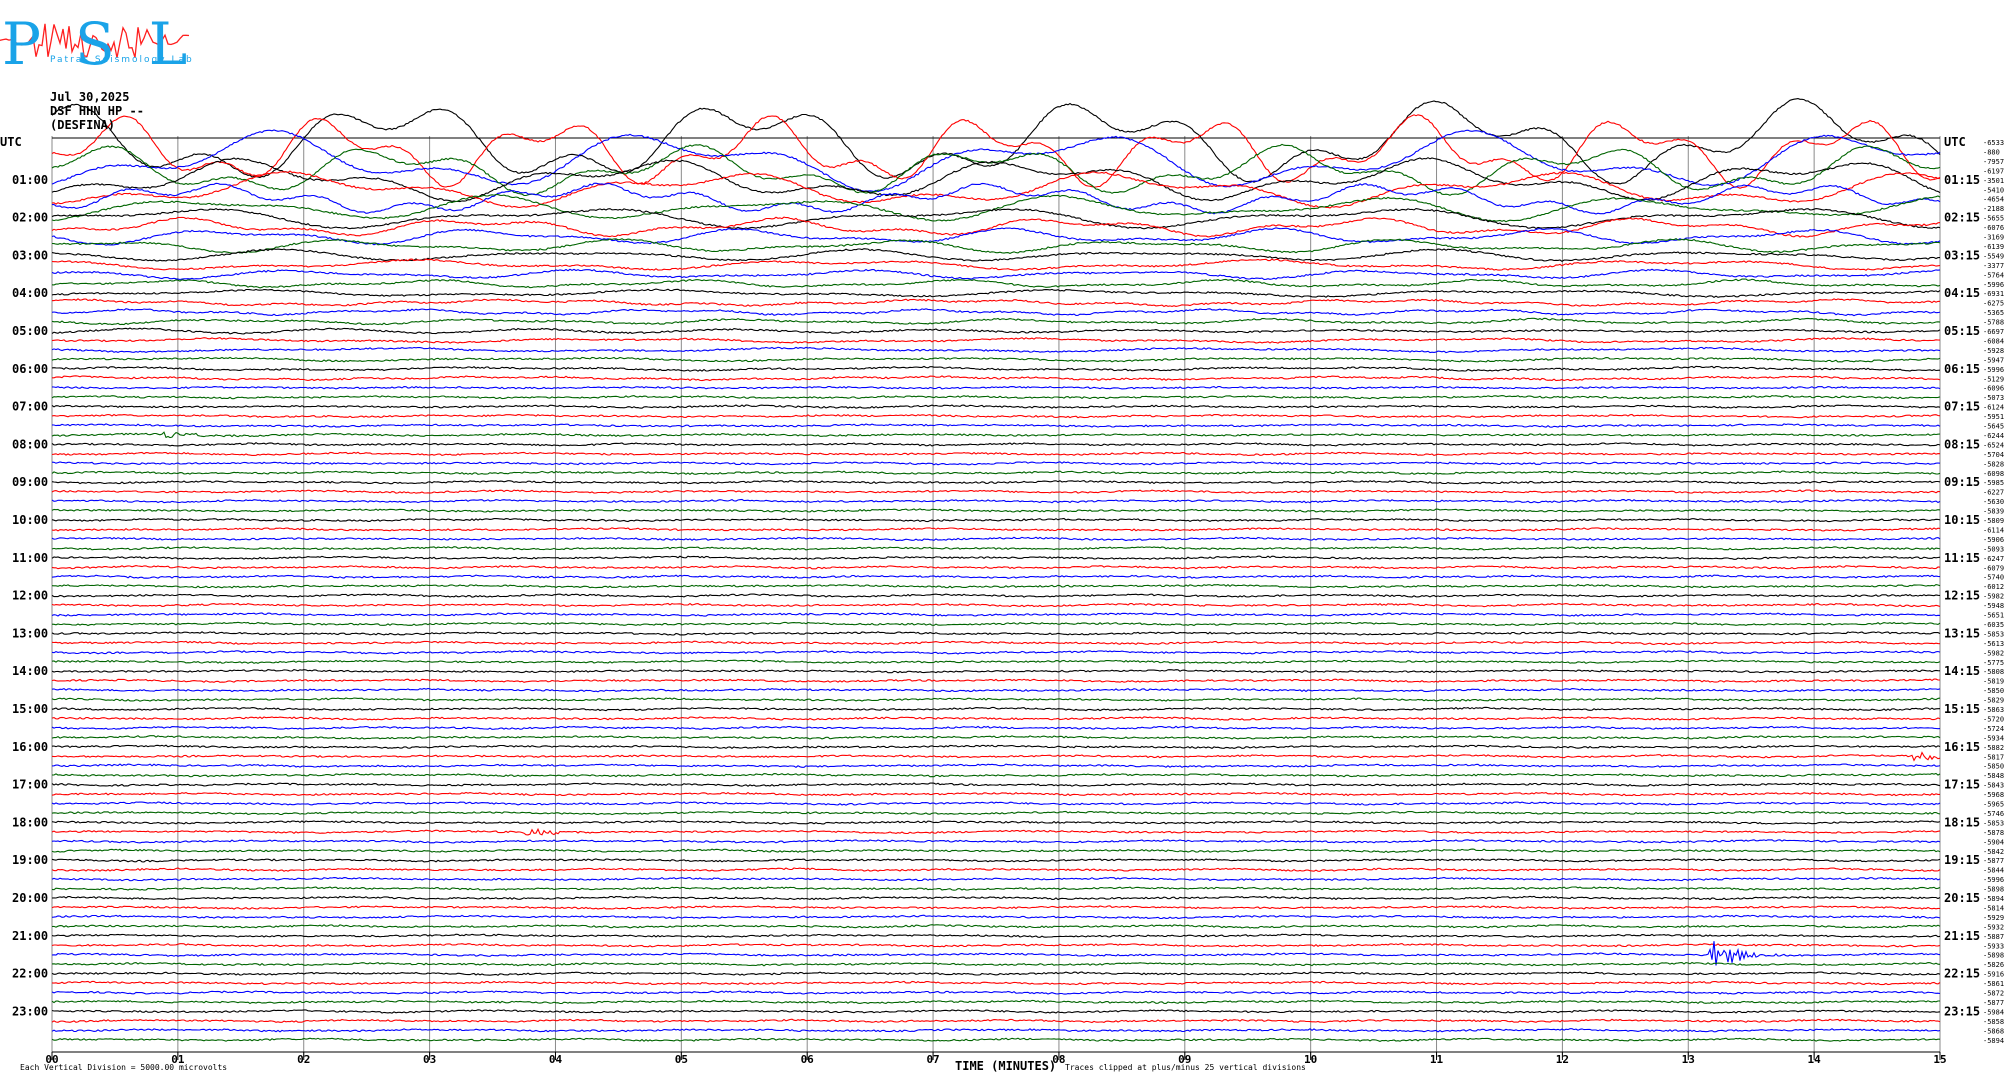 The height and width of the screenshot is (1080, 2010). Describe the element at coordinates (1993, 275) in the screenshot. I see `trace-offset-label: -5764` at that location.